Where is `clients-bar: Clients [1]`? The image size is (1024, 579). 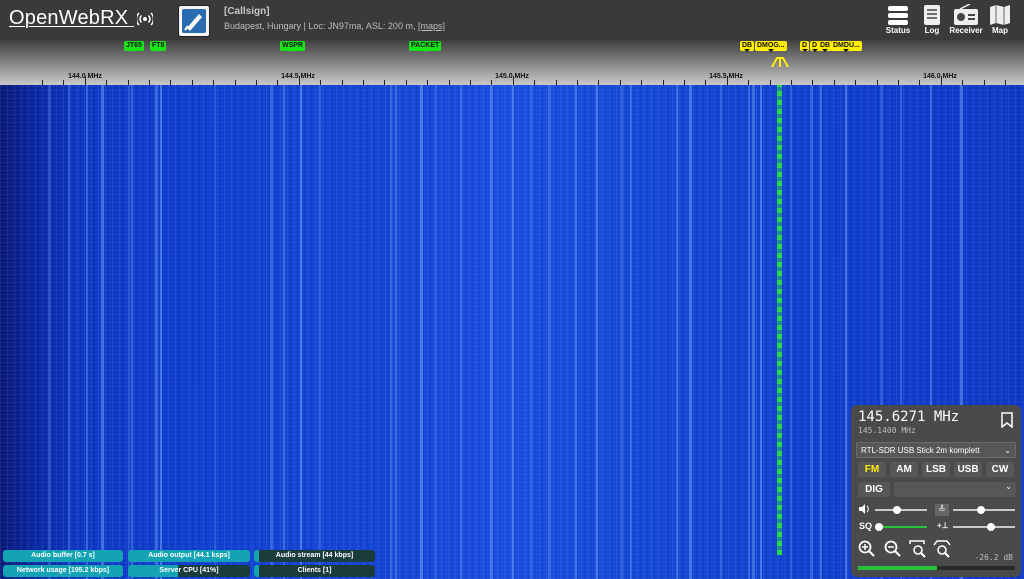
clients-bar: Clients [1] is located at coordinates (314, 571).